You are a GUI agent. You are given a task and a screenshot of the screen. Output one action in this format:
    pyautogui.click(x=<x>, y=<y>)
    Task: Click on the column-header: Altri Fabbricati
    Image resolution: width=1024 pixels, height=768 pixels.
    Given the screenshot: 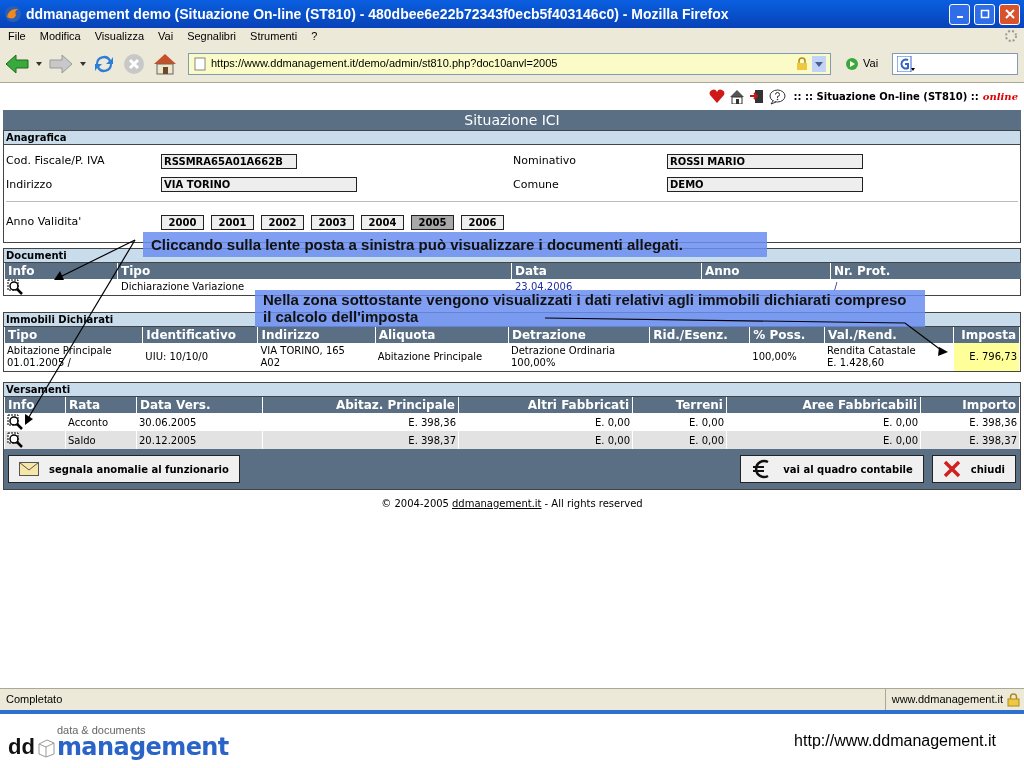 What is the action you would take?
    pyautogui.click(x=545, y=405)
    